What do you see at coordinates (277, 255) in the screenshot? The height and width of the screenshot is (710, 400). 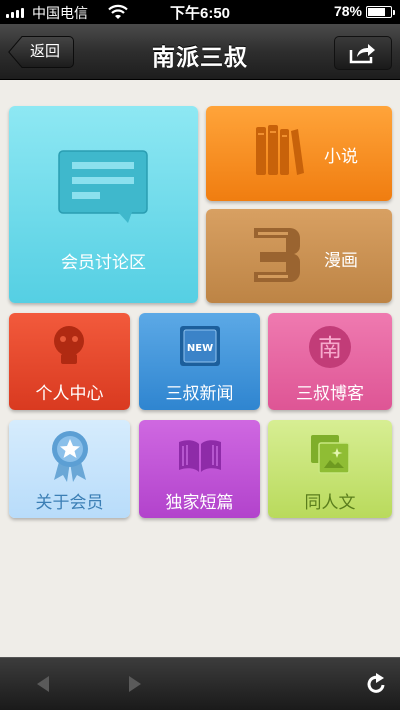 I see `three-icon` at bounding box center [277, 255].